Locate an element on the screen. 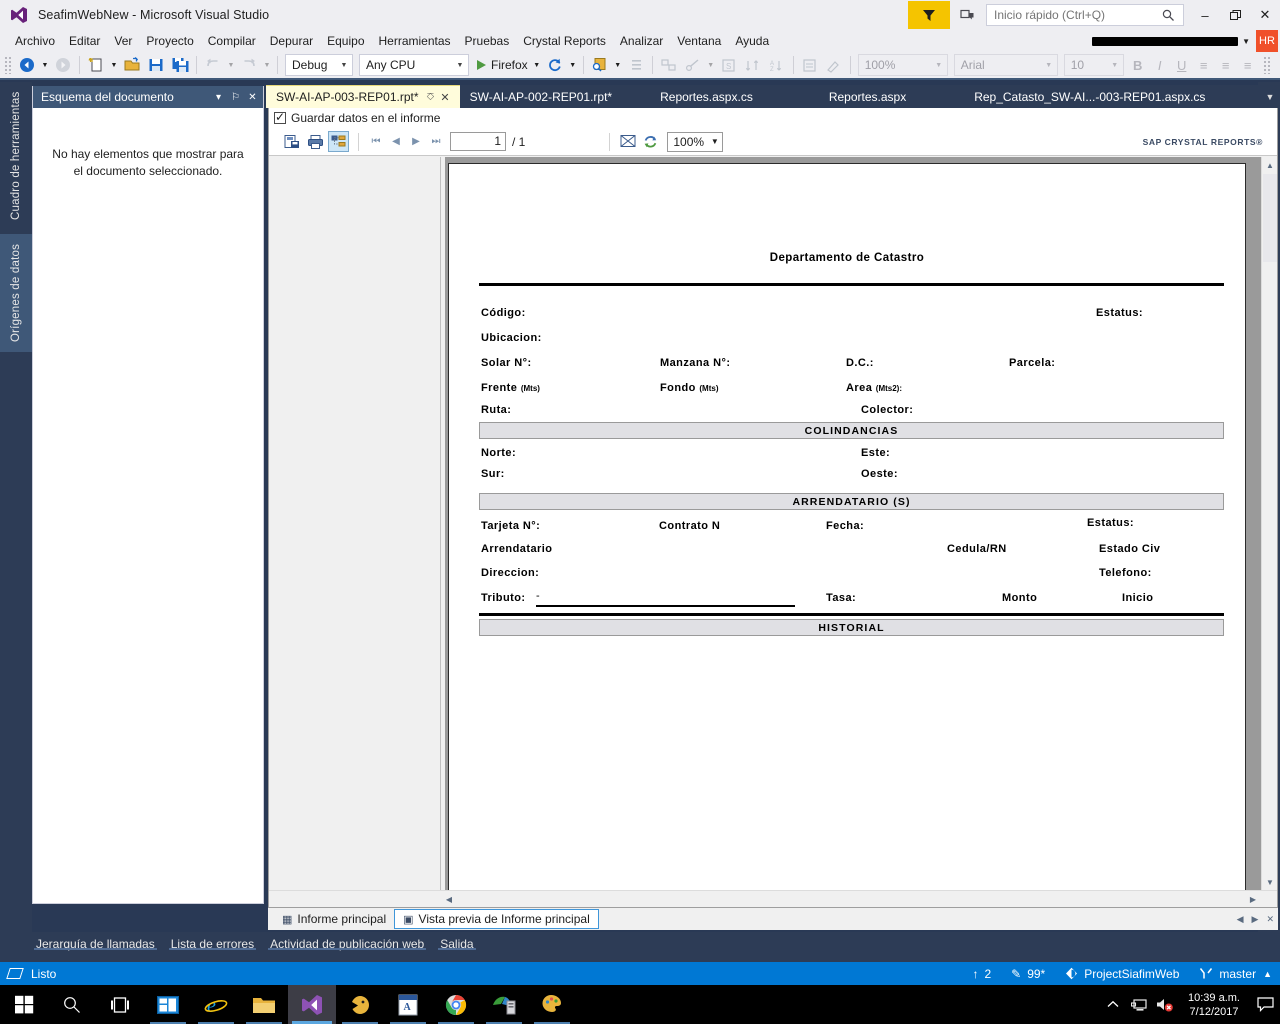  print-report-button is located at coordinates (315, 141).